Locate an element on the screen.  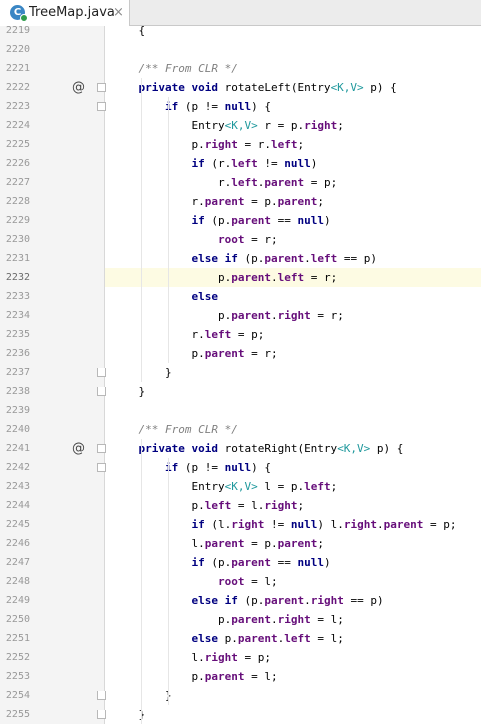
code-token: r = p. is located at coordinates (281, 125).